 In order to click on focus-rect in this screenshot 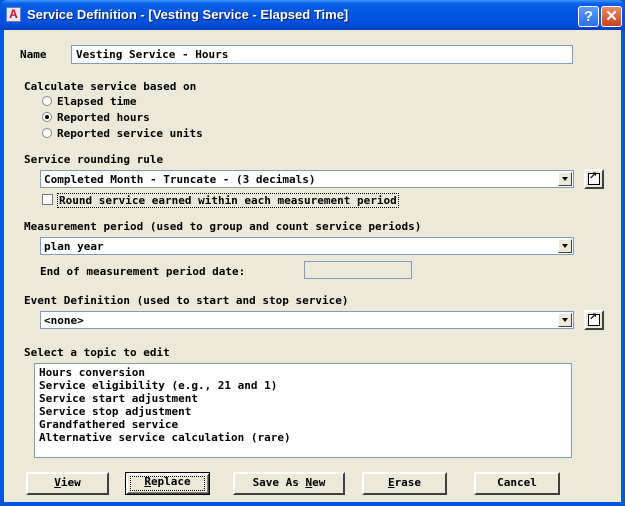, I will do `click(167, 483)`.